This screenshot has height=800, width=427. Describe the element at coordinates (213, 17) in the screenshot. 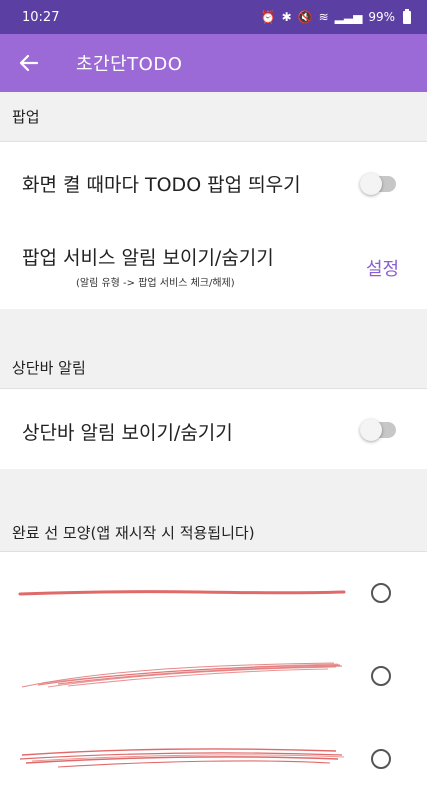

I see `status-bar: 10:27 ⏰ ✱ 🔇 ≋ ▂▃▅ 99%` at that location.